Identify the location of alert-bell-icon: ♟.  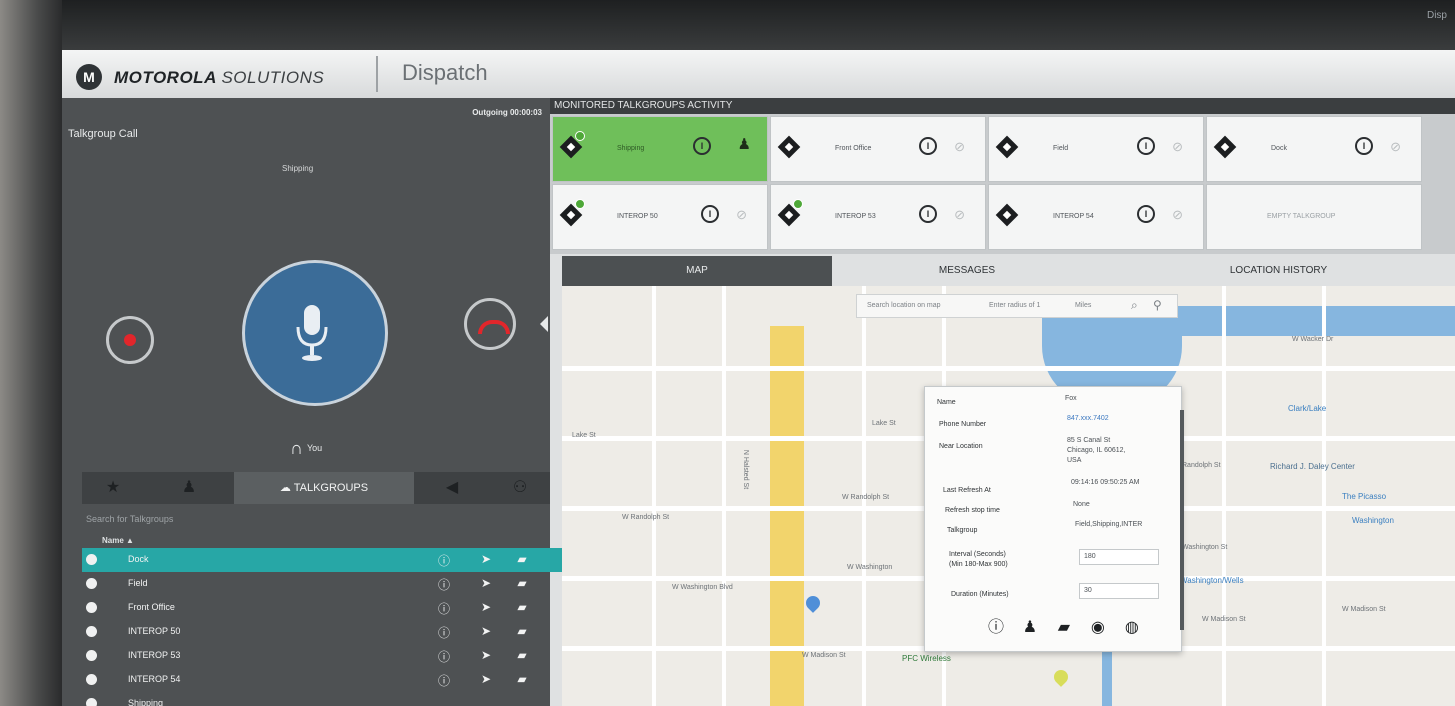
(1030, 628).